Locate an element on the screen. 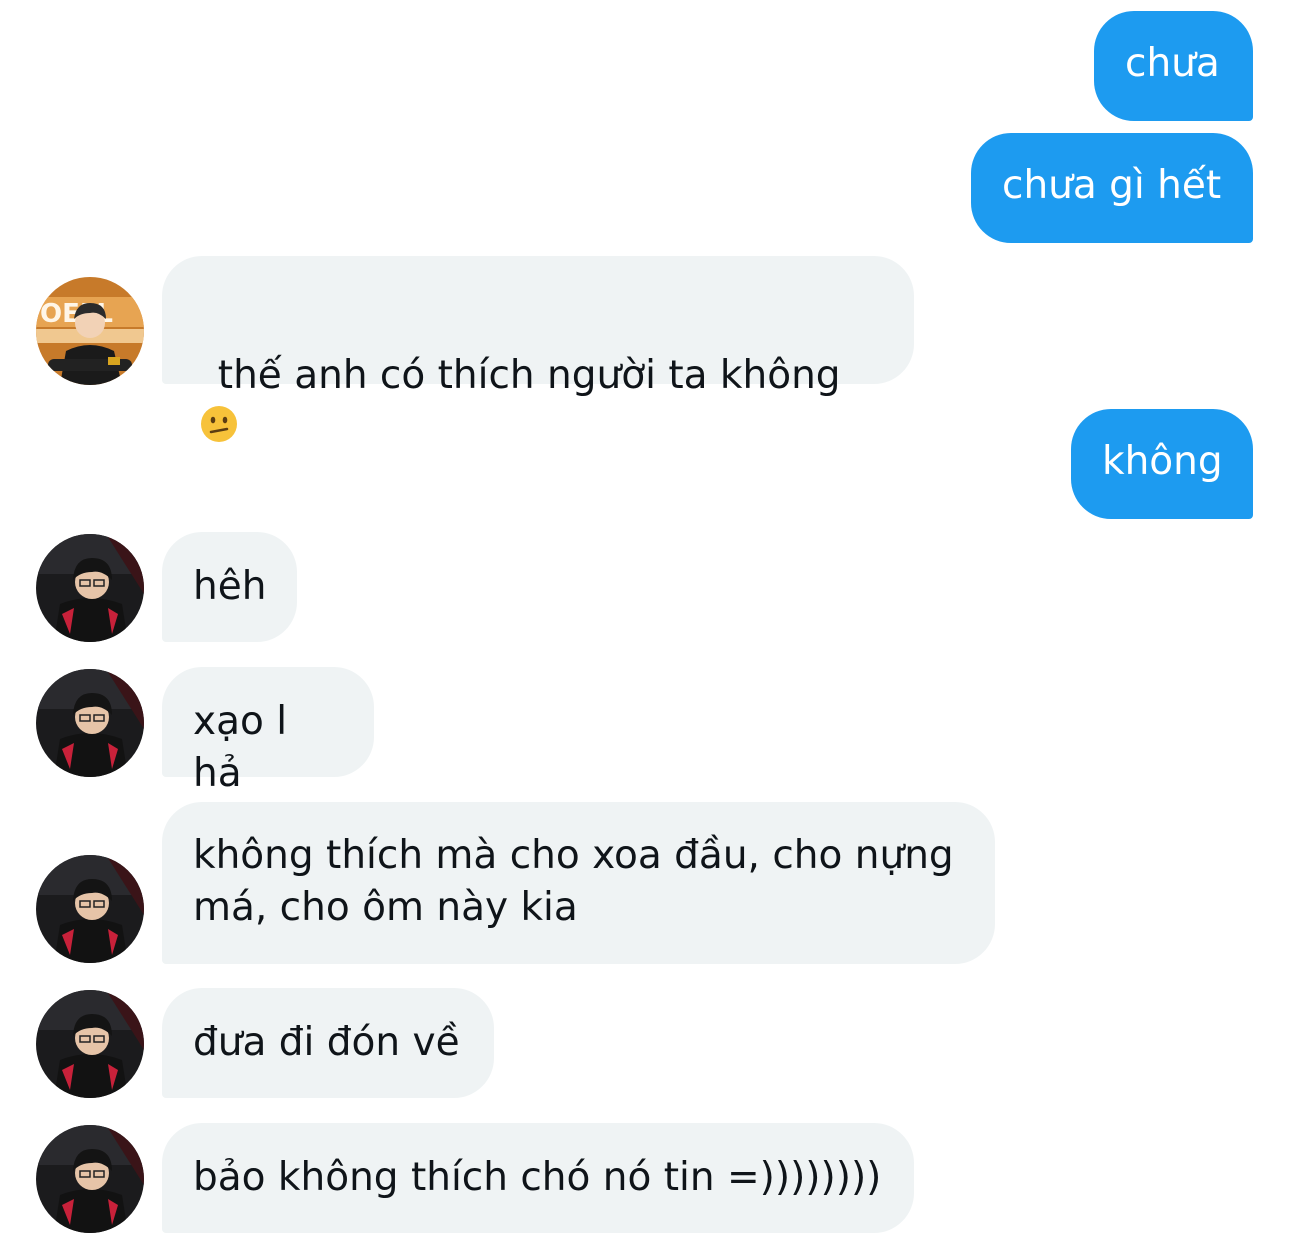  message-bubble-received: hêh is located at coordinates (229, 587).